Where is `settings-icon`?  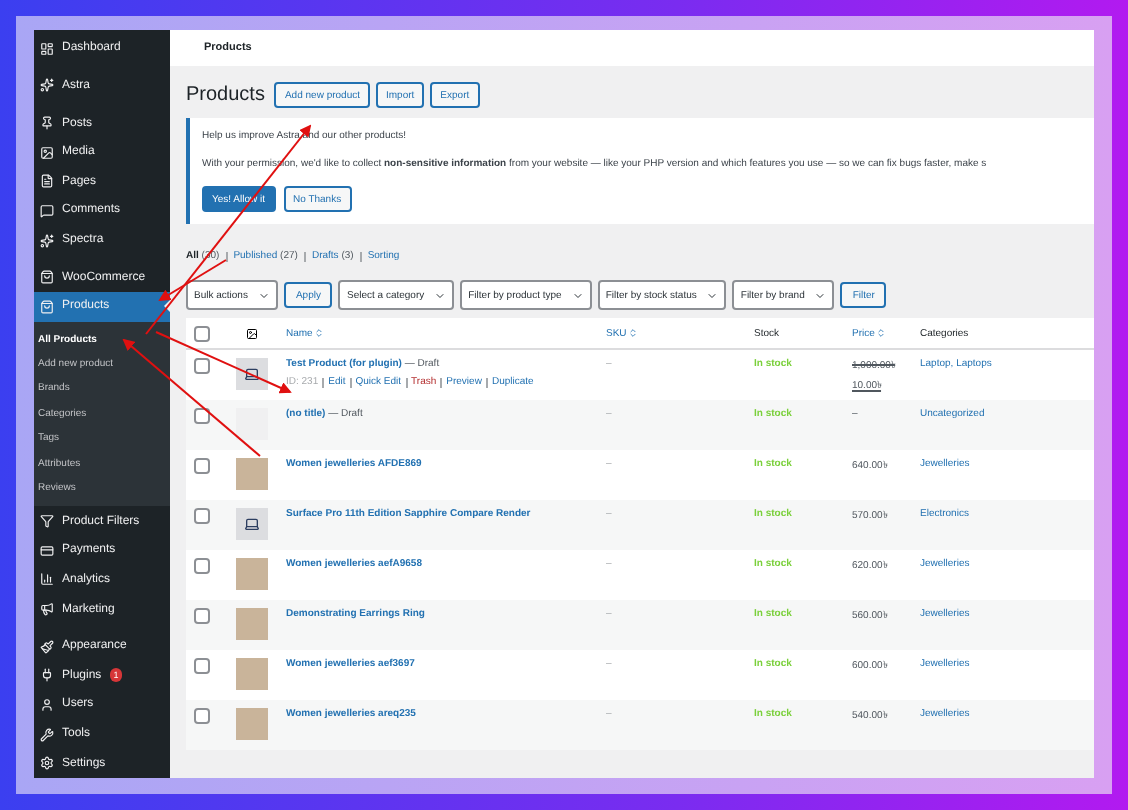
settings-icon is located at coordinates (47, 763).